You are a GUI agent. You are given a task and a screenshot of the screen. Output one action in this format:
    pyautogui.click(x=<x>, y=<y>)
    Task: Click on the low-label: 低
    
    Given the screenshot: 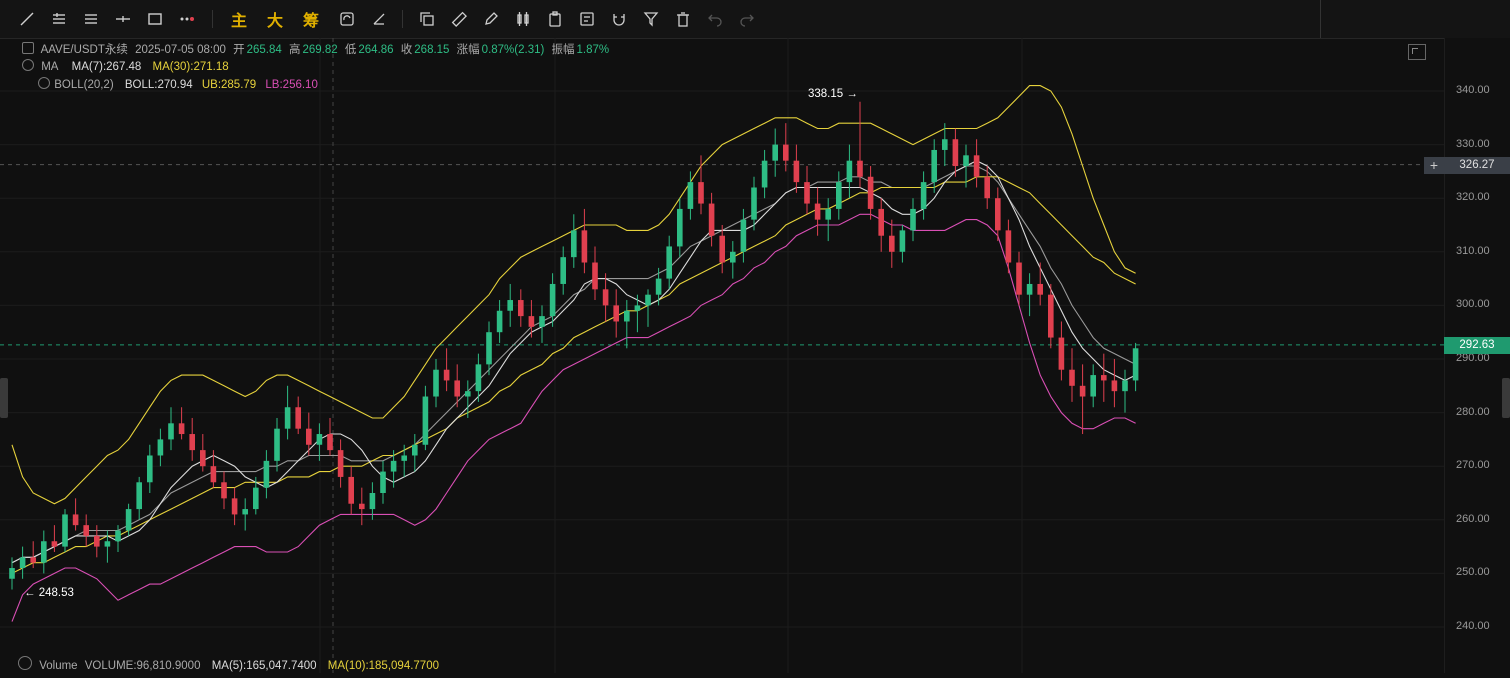 What is the action you would take?
    pyautogui.click(x=350, y=50)
    